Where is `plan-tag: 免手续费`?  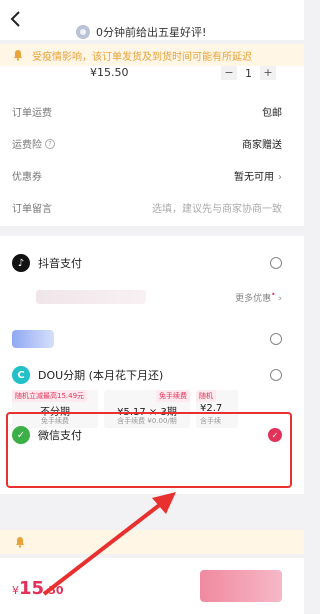 plan-tag: 免手续费 is located at coordinates (173, 396).